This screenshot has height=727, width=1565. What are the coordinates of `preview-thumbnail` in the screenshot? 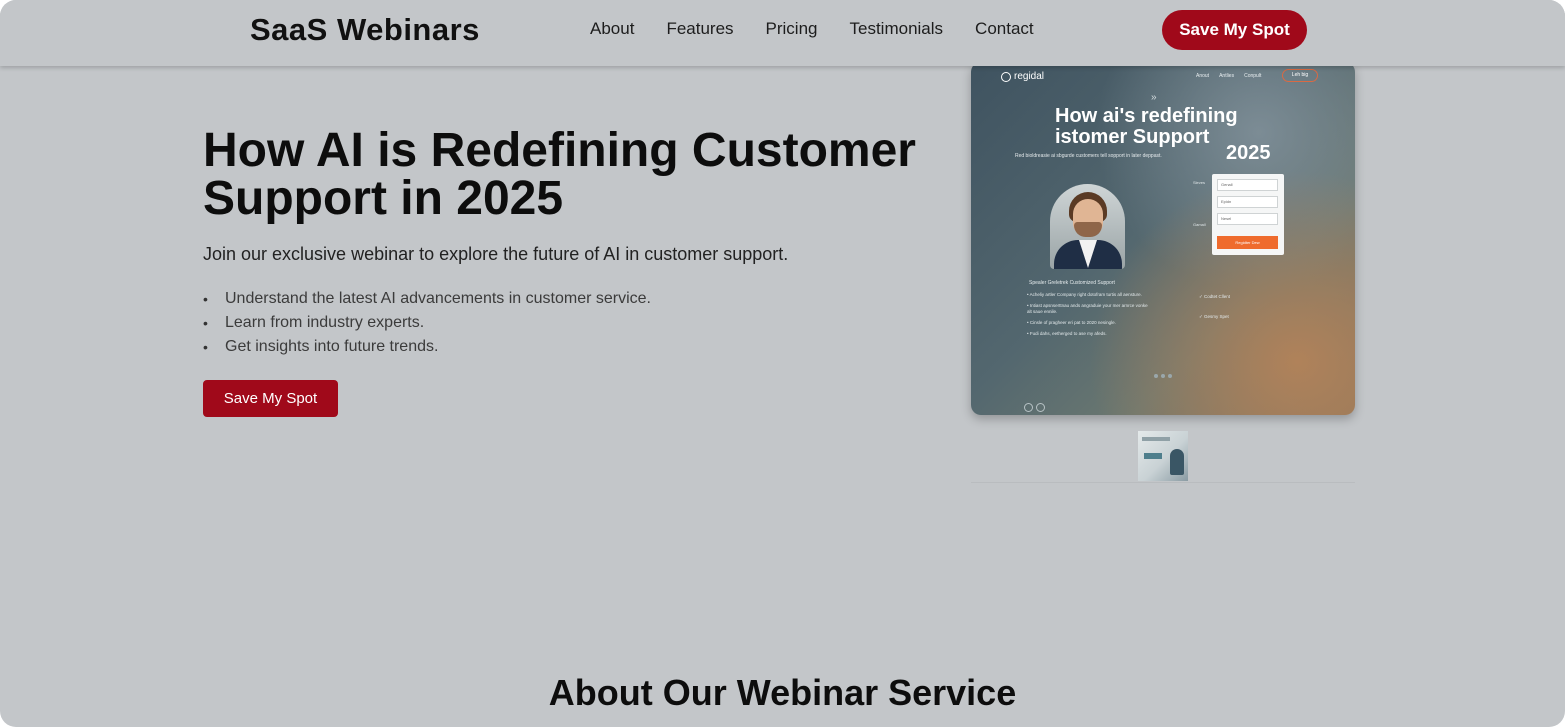 It's located at (1163, 456).